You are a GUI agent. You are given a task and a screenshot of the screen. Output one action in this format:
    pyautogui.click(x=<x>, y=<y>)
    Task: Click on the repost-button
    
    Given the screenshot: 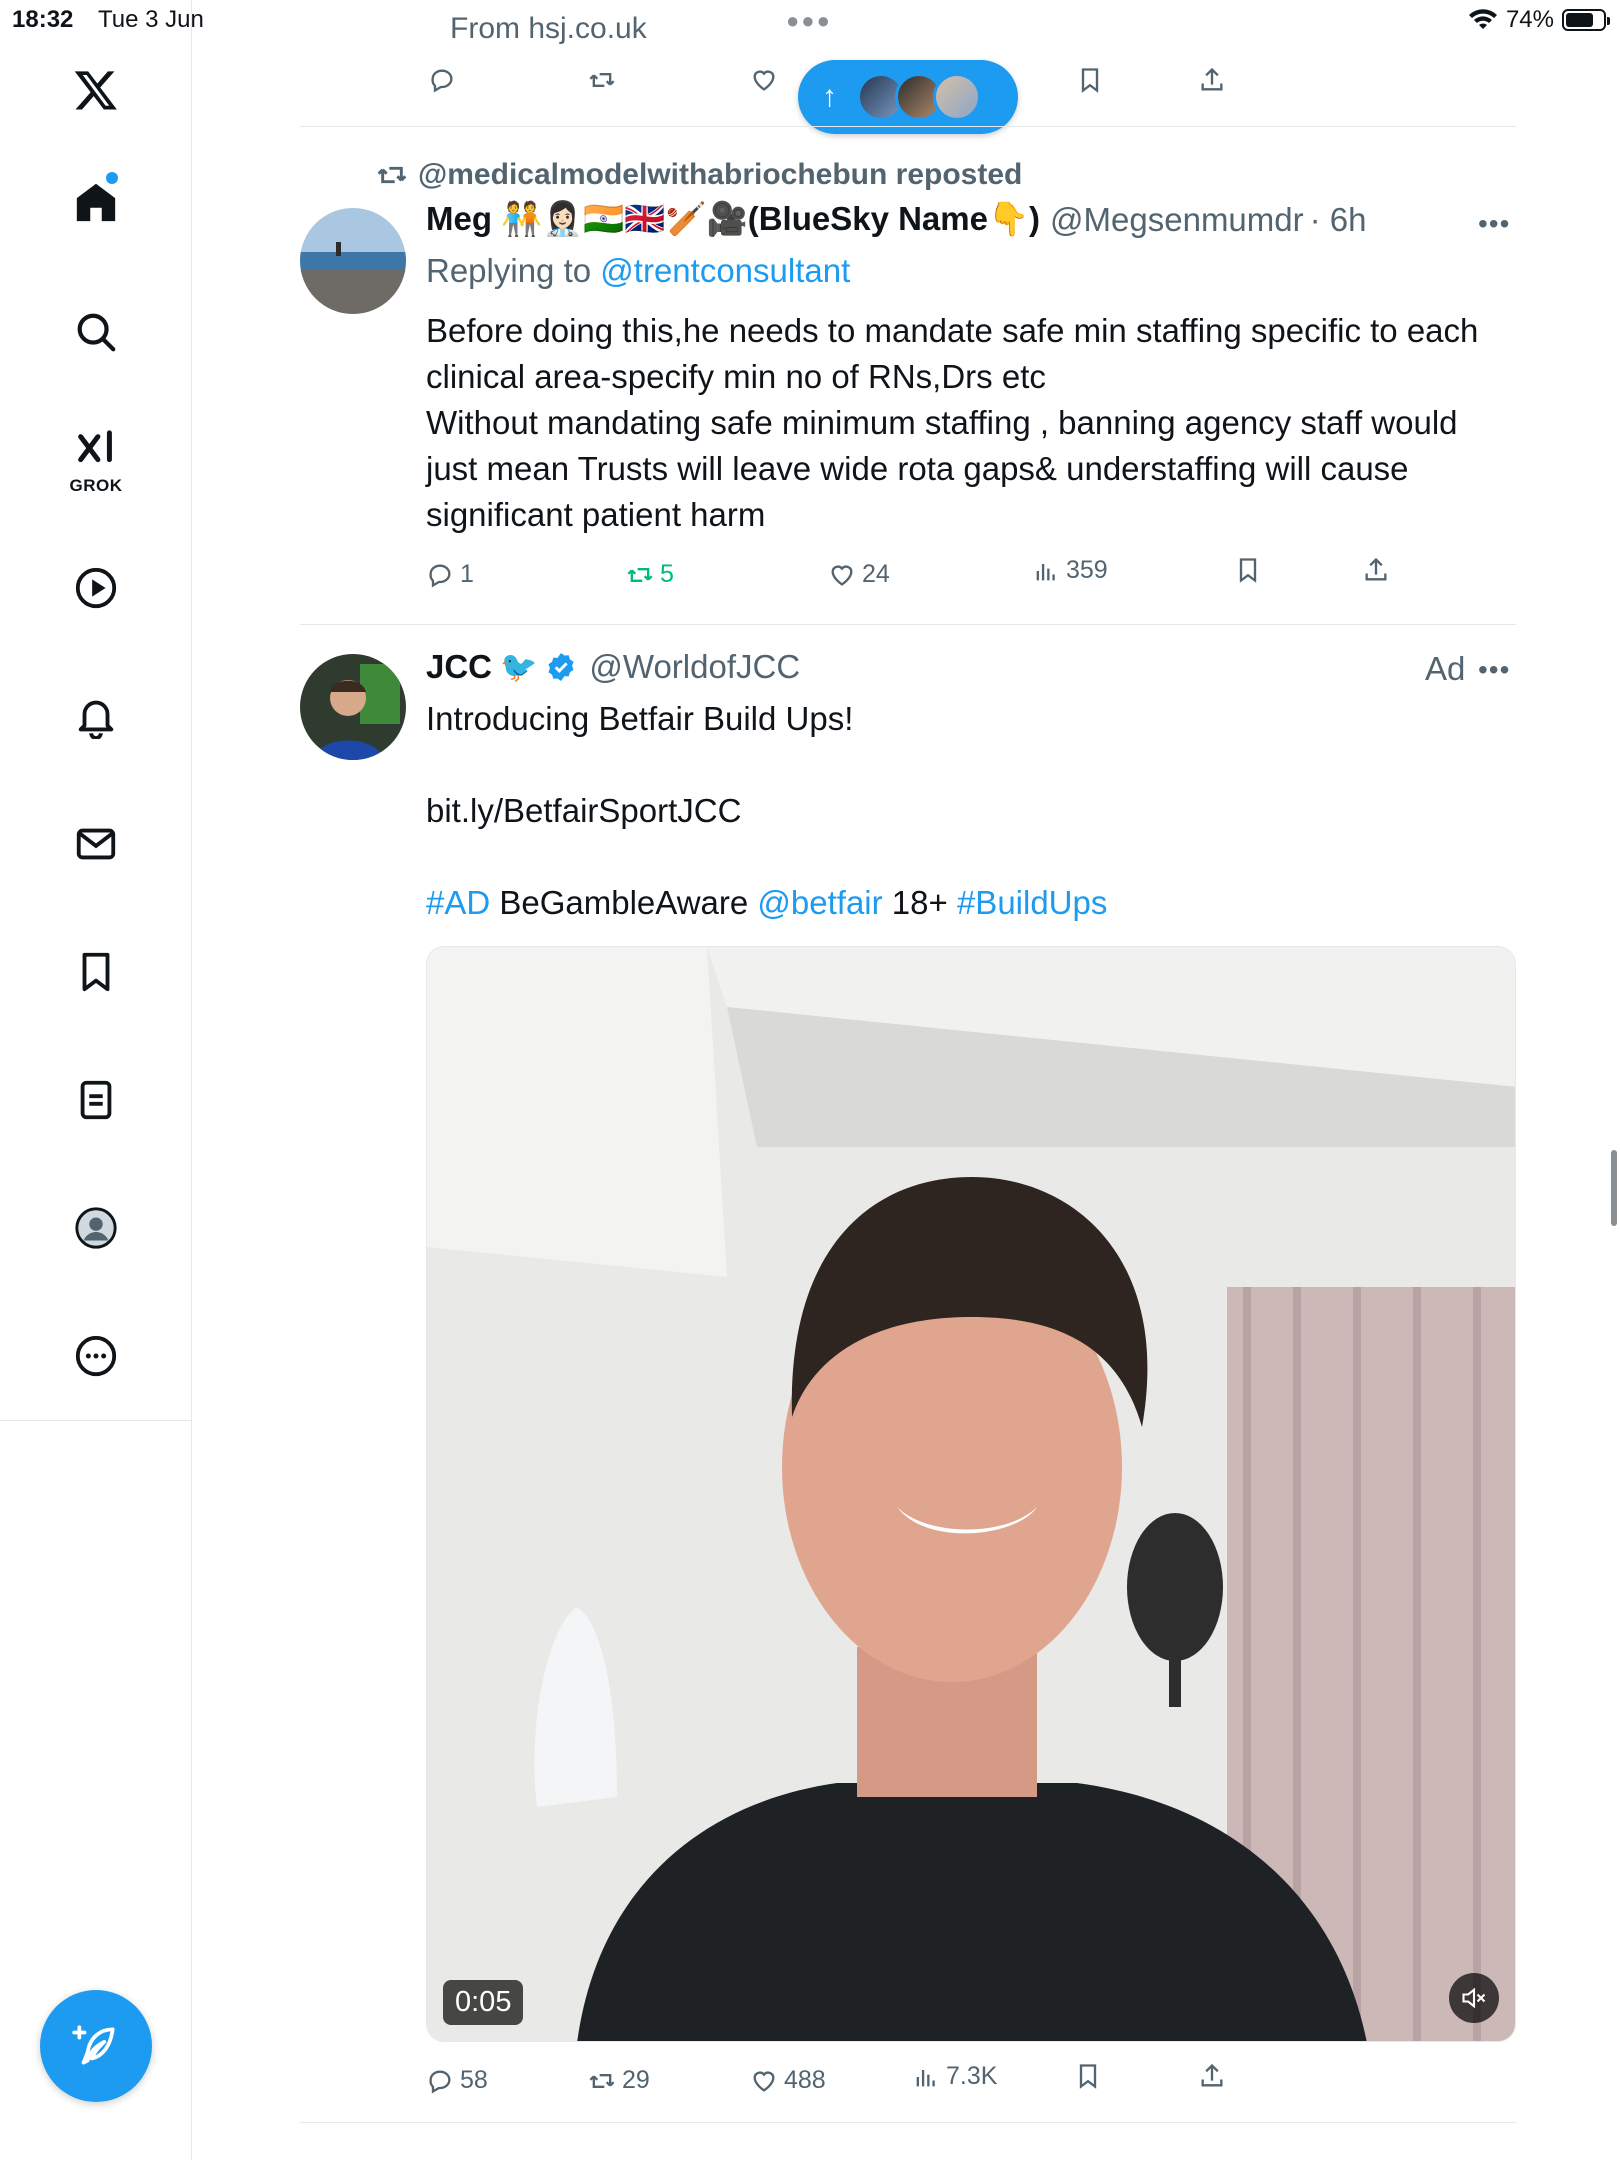 What is the action you would take?
    pyautogui.click(x=602, y=80)
    